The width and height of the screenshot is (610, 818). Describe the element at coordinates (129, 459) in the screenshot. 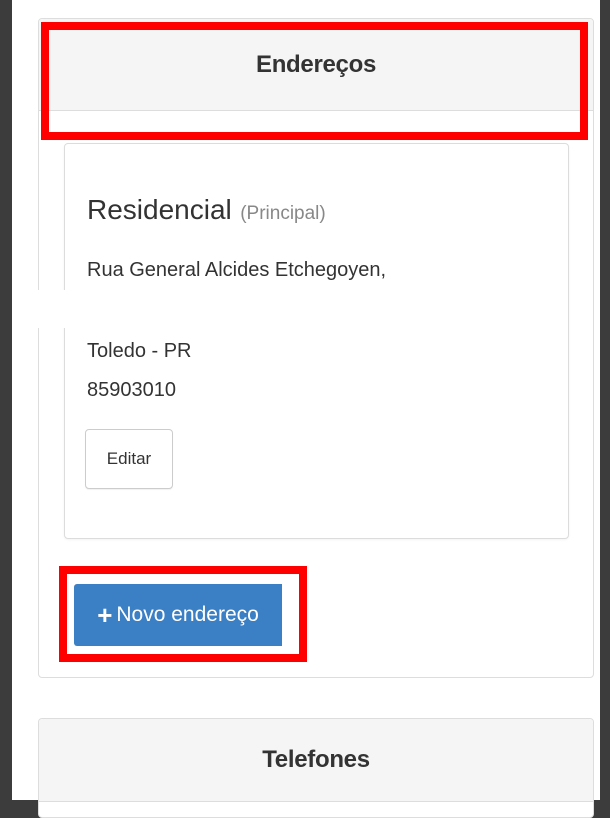

I see `edit-address-button: Editar` at that location.